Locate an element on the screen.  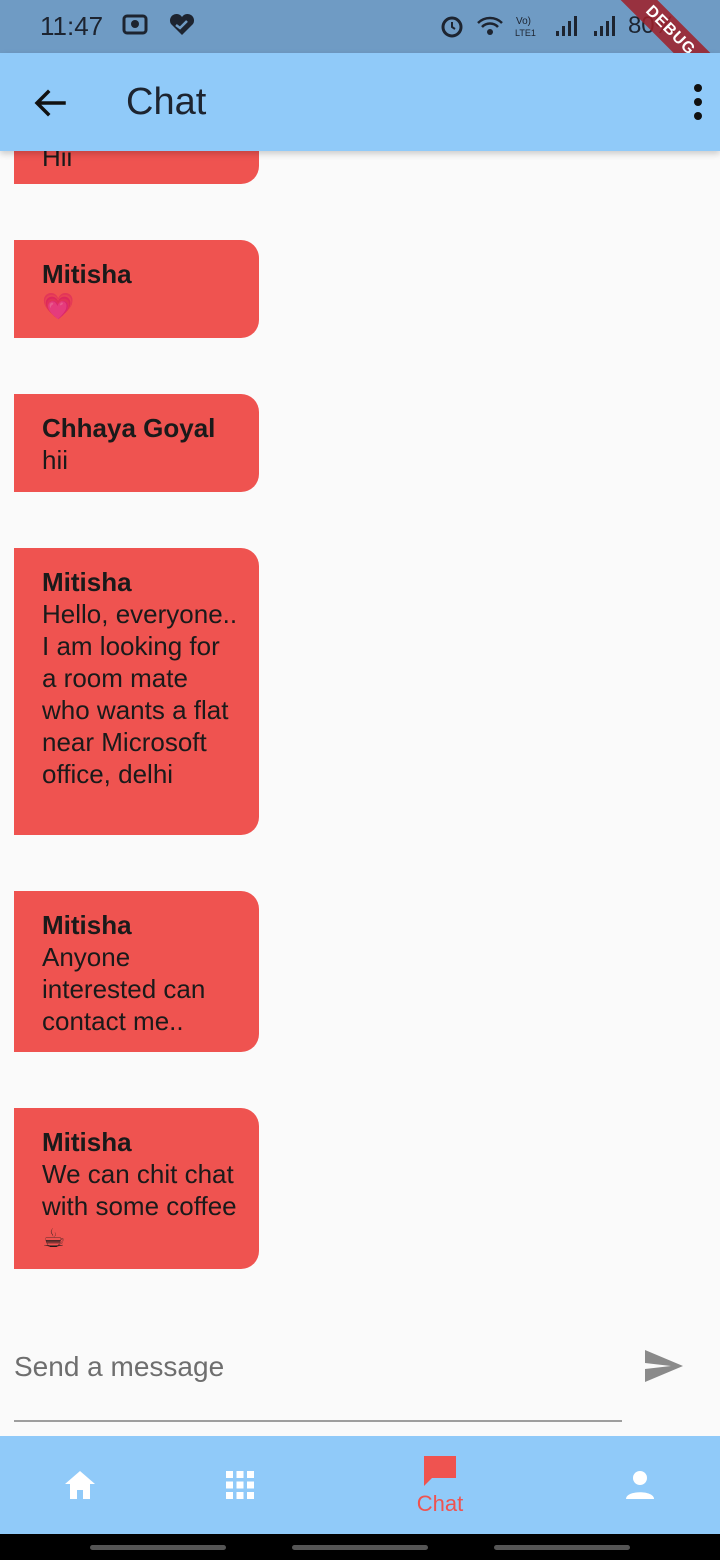
status-bar: 11:47 Vo)LTE1 80% DEBUG is located at coordinates (360, 48).